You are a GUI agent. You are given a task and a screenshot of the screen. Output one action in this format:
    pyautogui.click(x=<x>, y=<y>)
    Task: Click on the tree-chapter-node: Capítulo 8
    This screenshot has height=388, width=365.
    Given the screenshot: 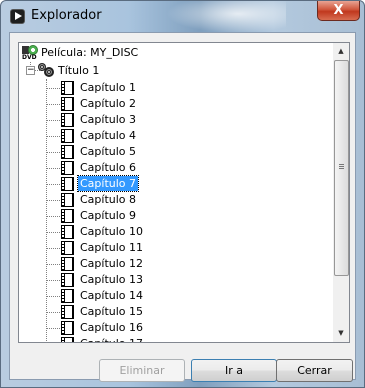 What is the action you would take?
    pyautogui.click(x=169, y=200)
    